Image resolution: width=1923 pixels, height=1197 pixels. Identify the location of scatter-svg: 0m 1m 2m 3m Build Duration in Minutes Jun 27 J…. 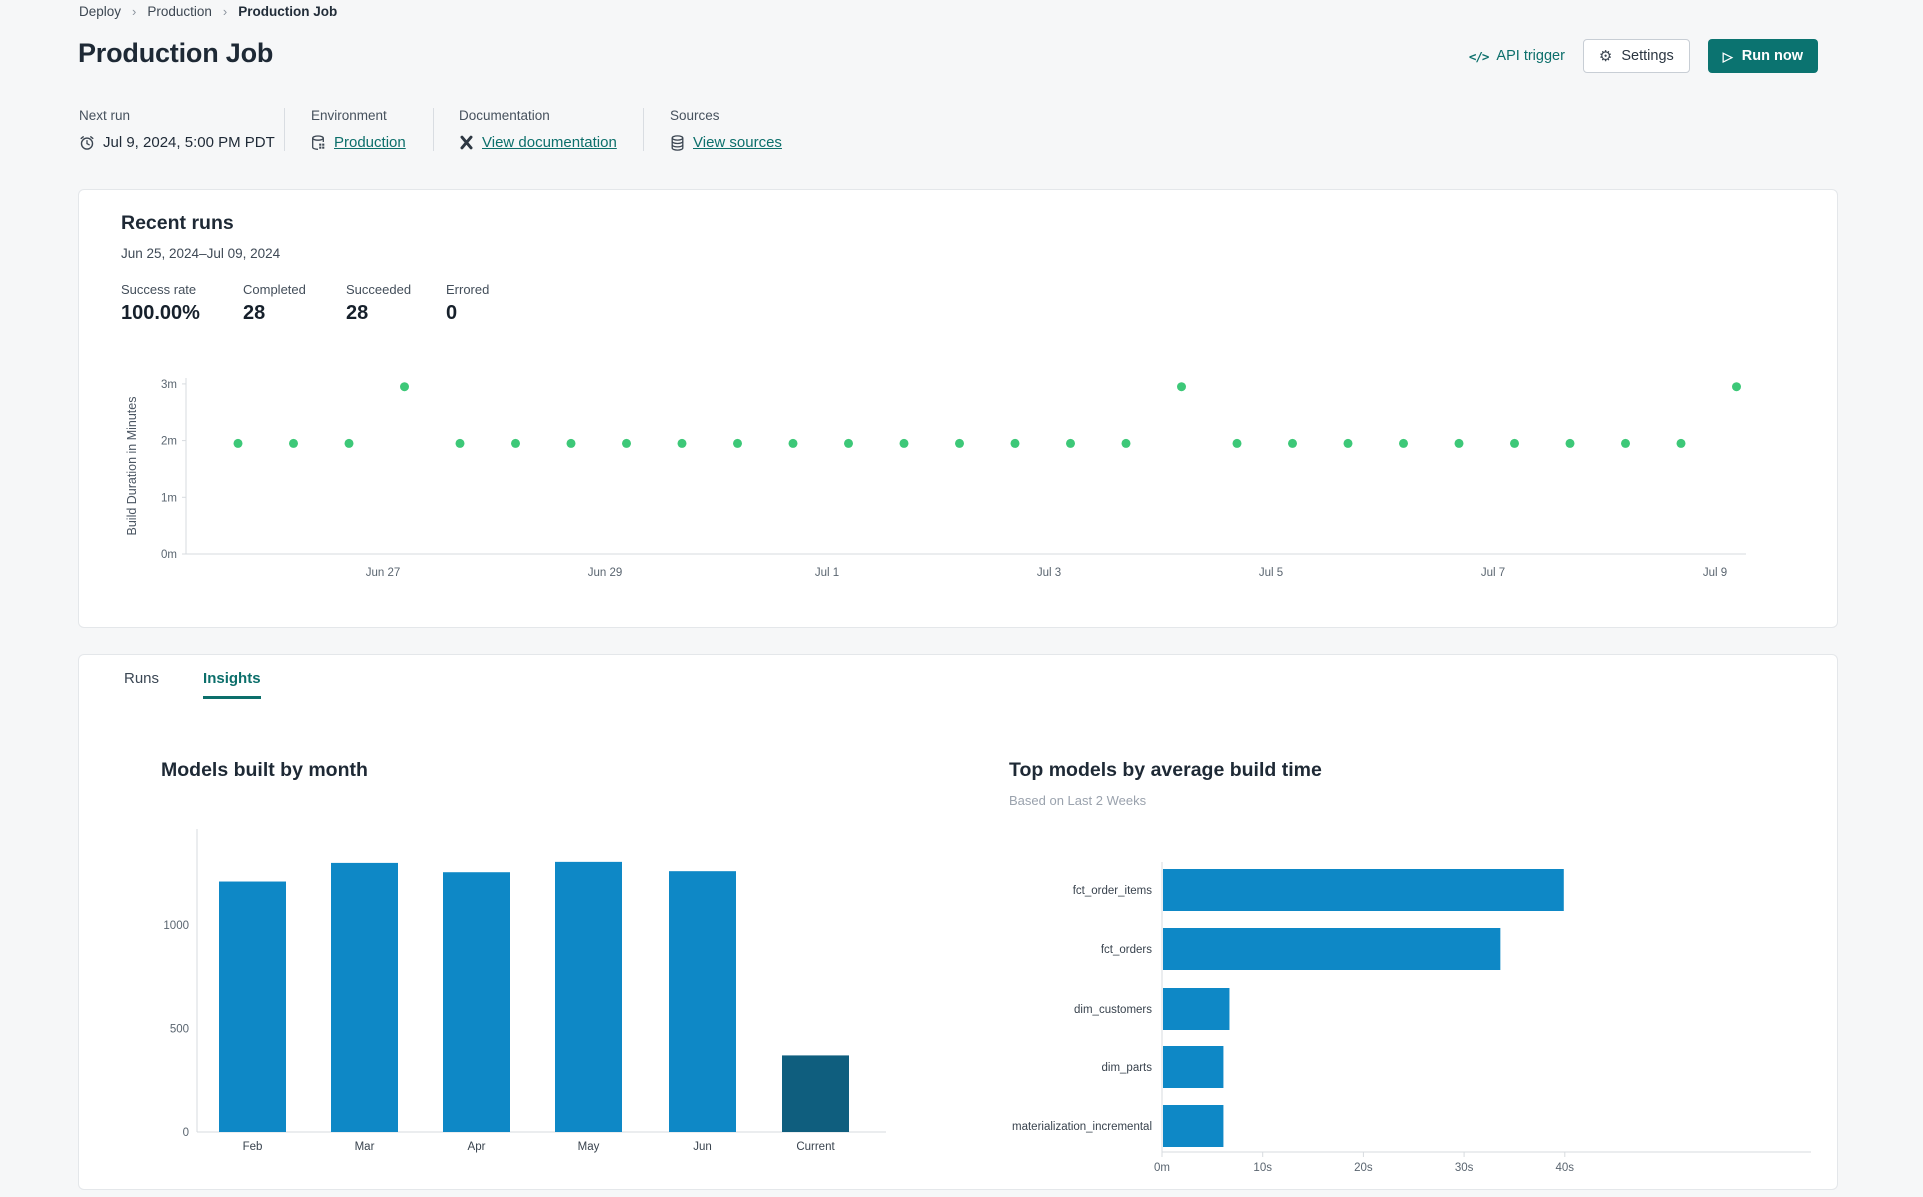
(935, 478).